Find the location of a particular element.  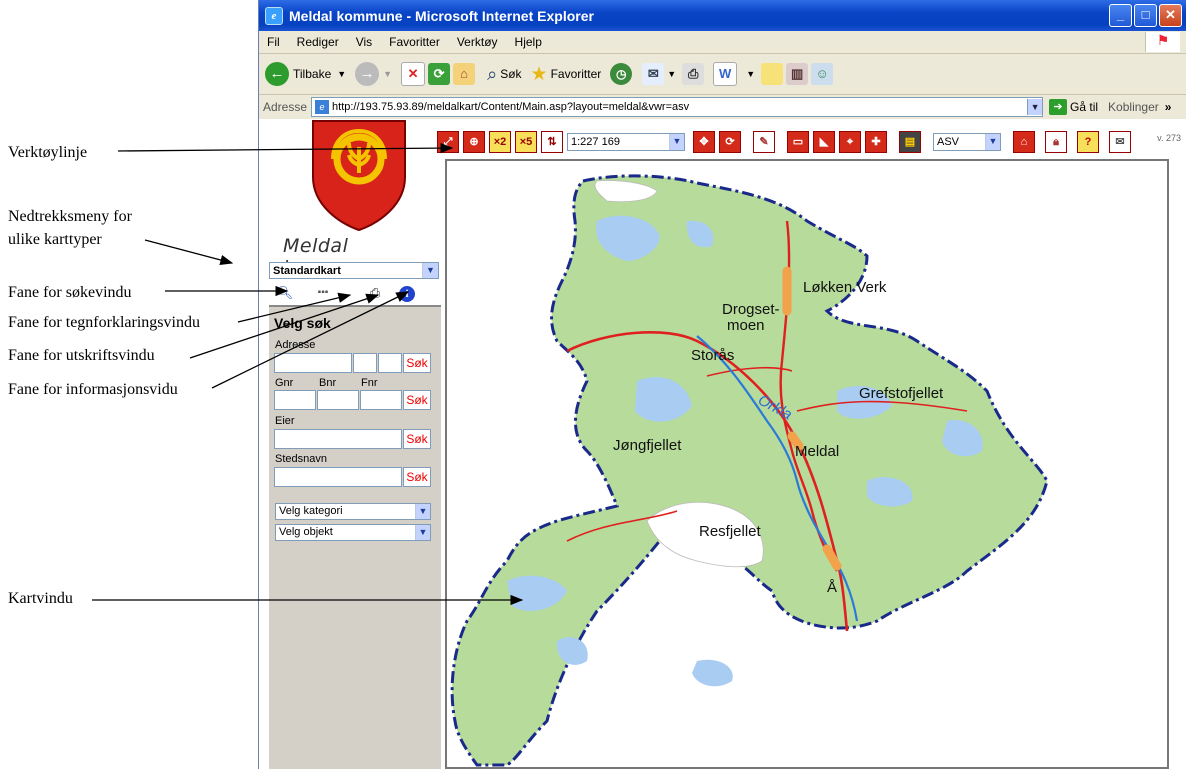

bnr-input is located at coordinates (338, 400).